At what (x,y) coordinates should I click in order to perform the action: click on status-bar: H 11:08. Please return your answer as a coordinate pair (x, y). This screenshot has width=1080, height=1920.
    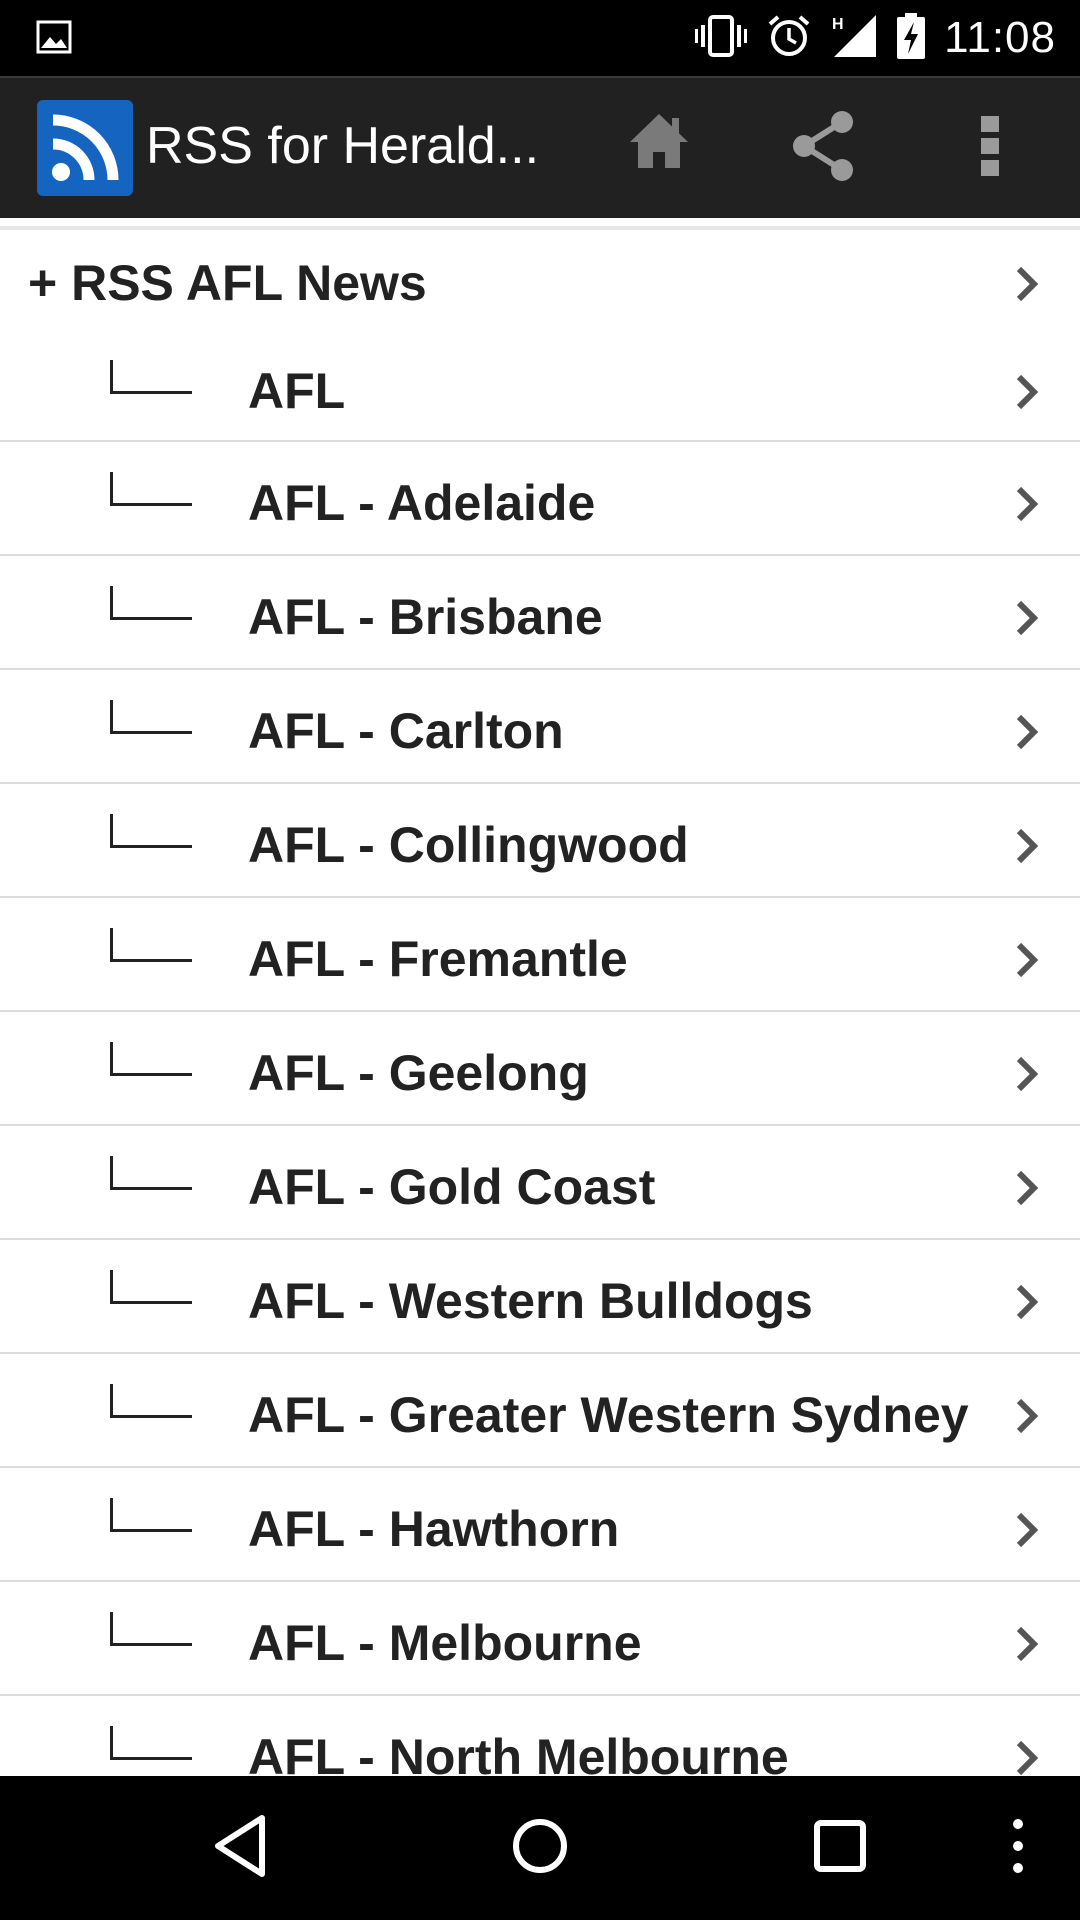
    Looking at the image, I should click on (540, 38).